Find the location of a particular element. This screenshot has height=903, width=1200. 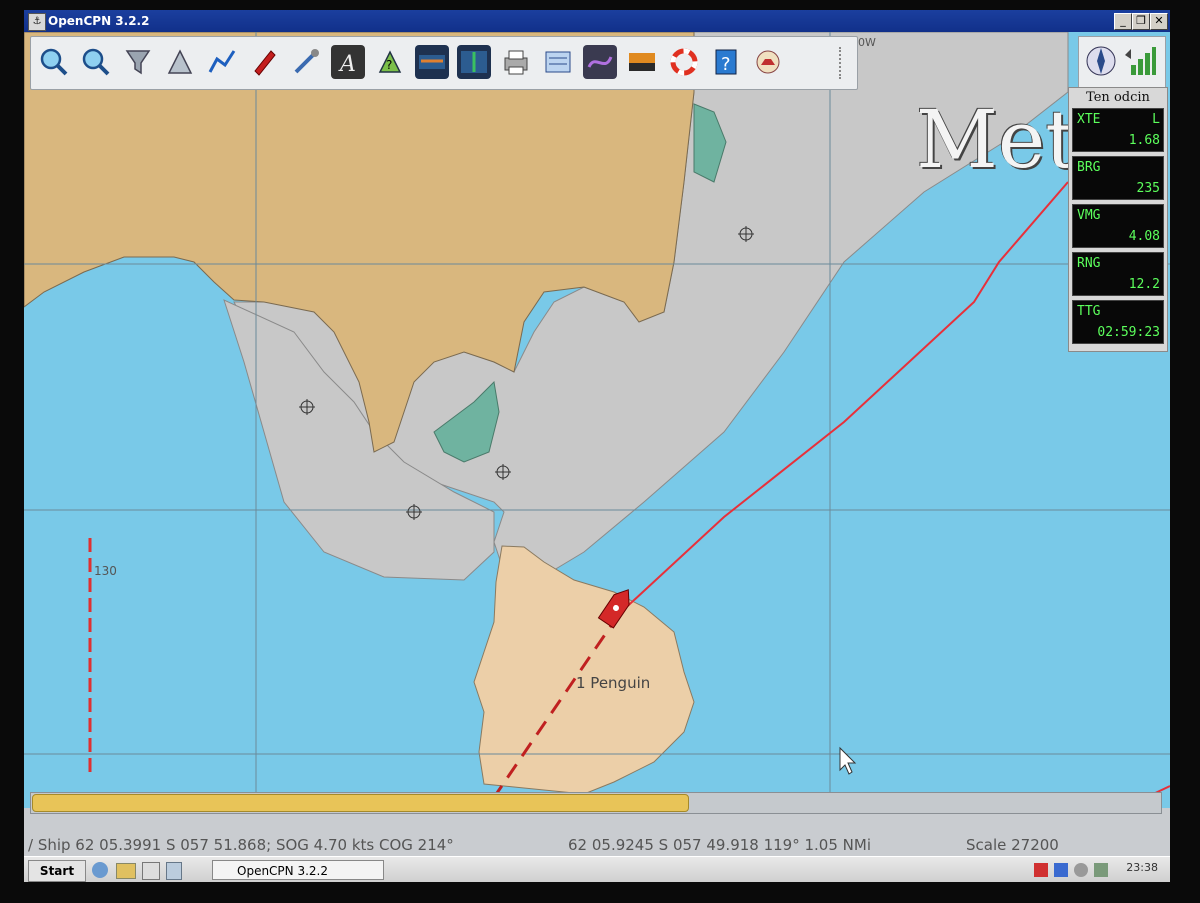

help-button: ? is located at coordinates (726, 62).